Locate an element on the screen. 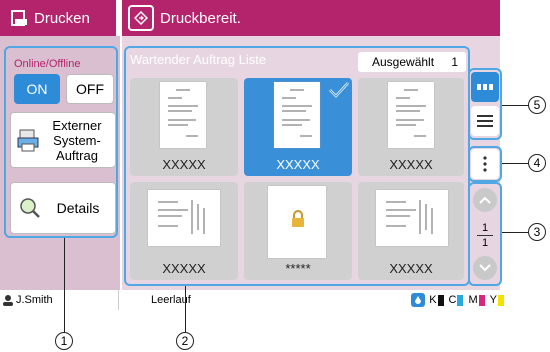  print-icon is located at coordinates (19, 18).